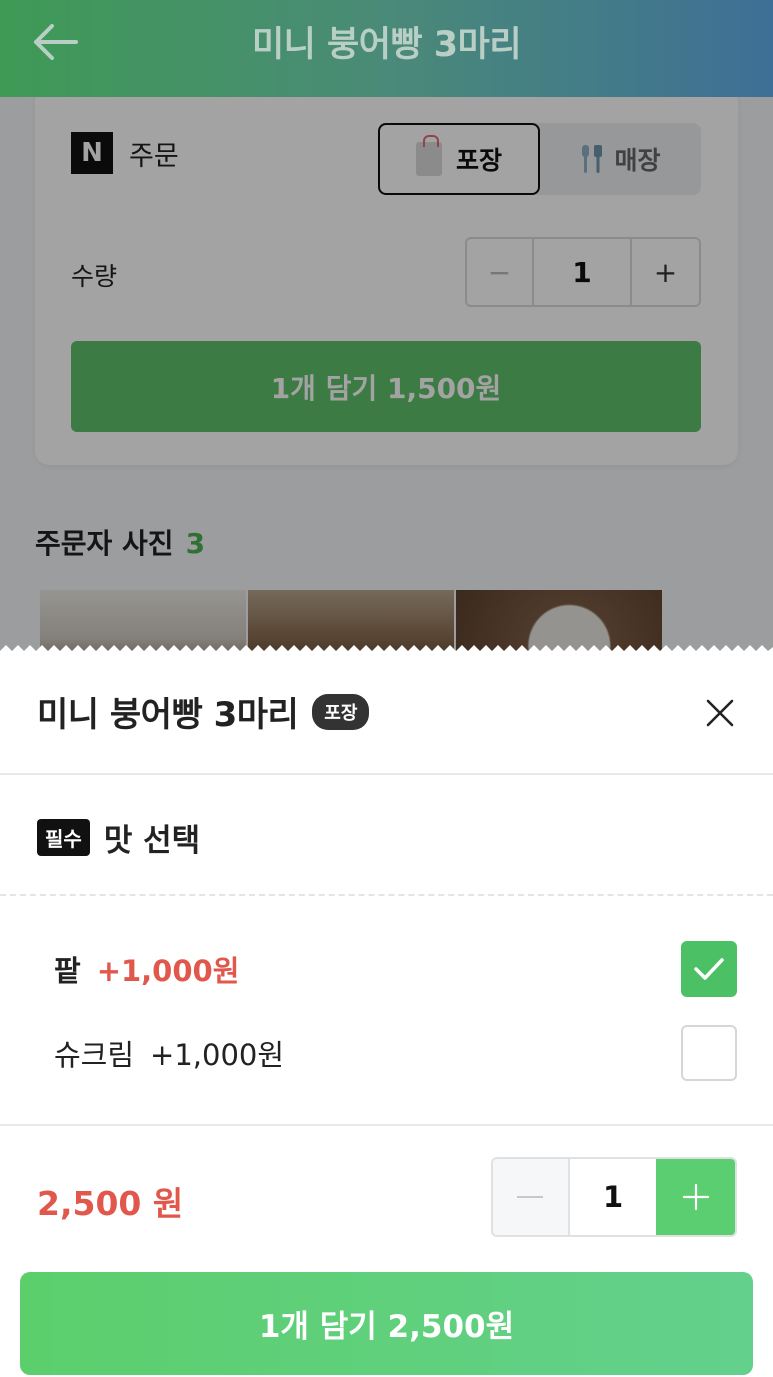 The width and height of the screenshot is (773, 1377). I want to click on option-name: 팥, so click(67, 971).